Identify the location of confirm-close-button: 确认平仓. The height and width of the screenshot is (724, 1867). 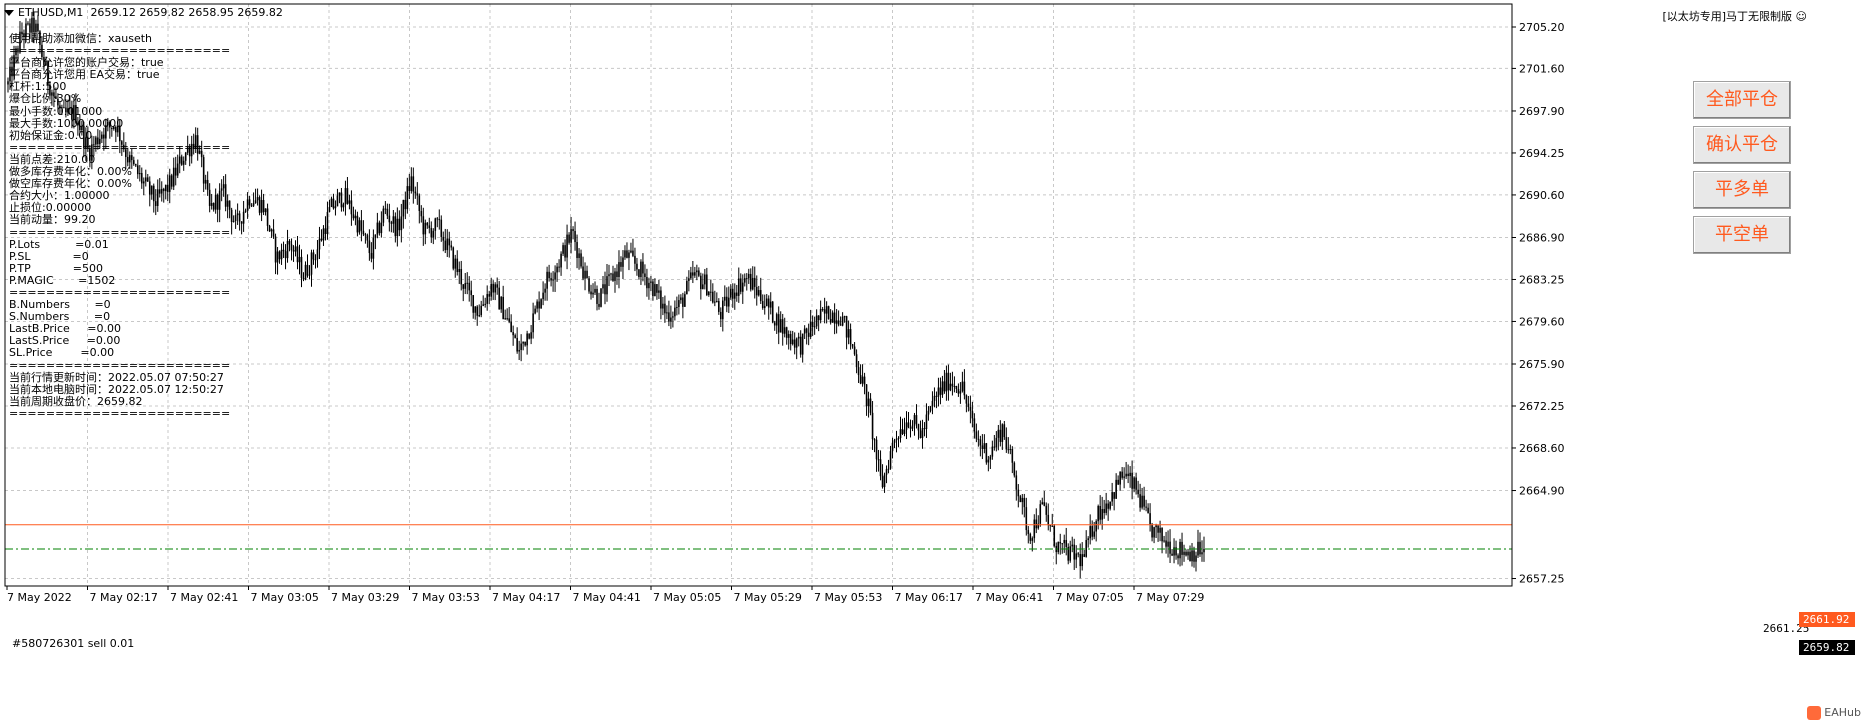
(1742, 145).